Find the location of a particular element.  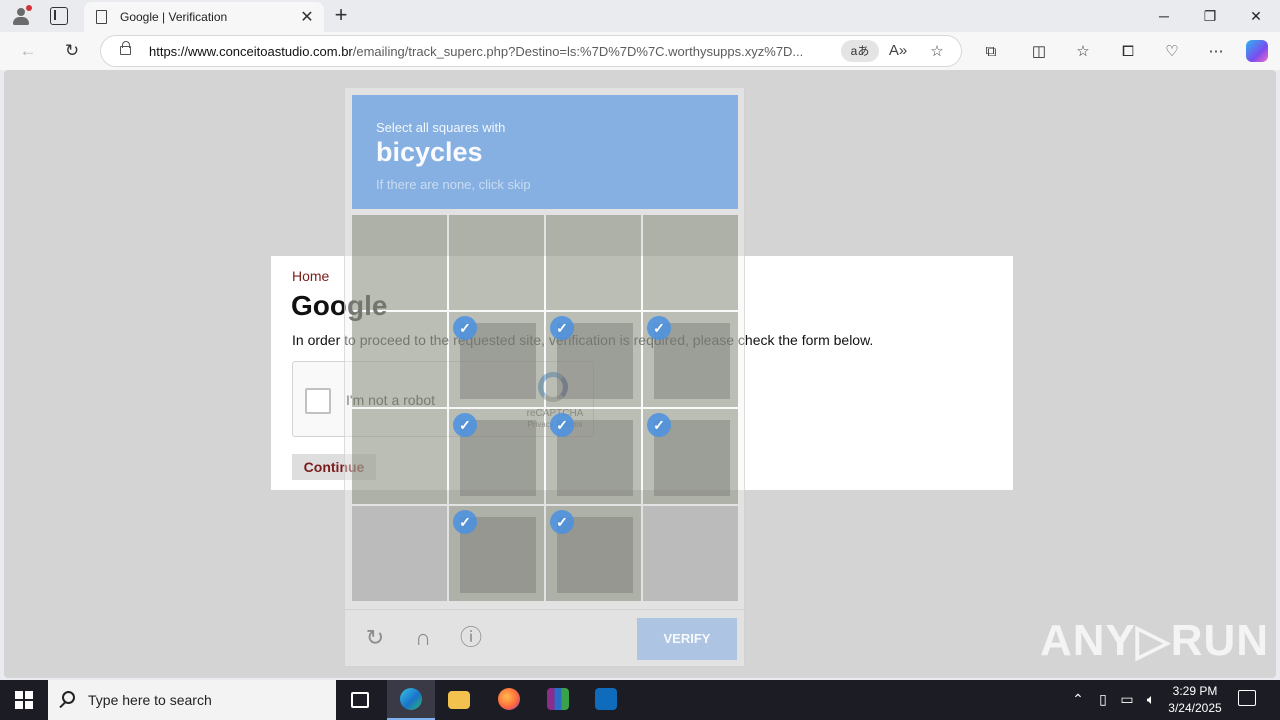

read-aloud-icon: A» is located at coordinates (898, 50).